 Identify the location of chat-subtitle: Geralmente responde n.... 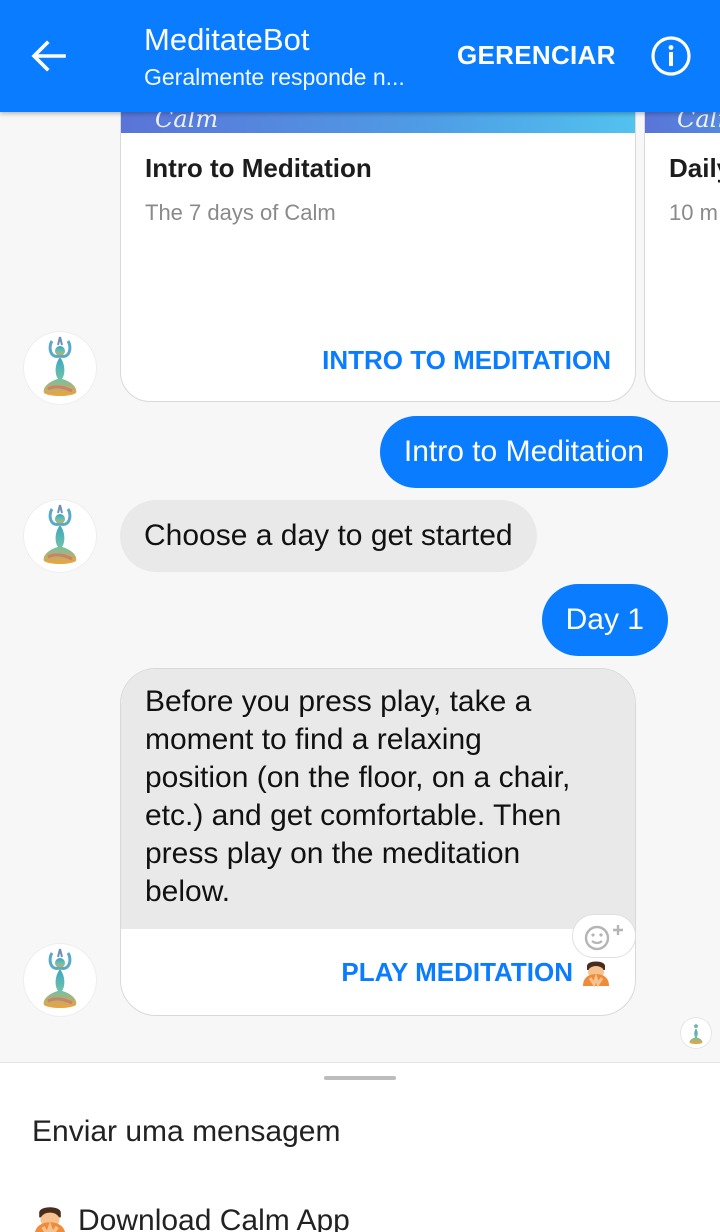
(274, 77).